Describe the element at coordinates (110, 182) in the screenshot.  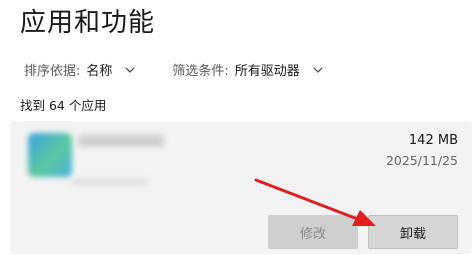
I see `app-publisher-blurred` at that location.